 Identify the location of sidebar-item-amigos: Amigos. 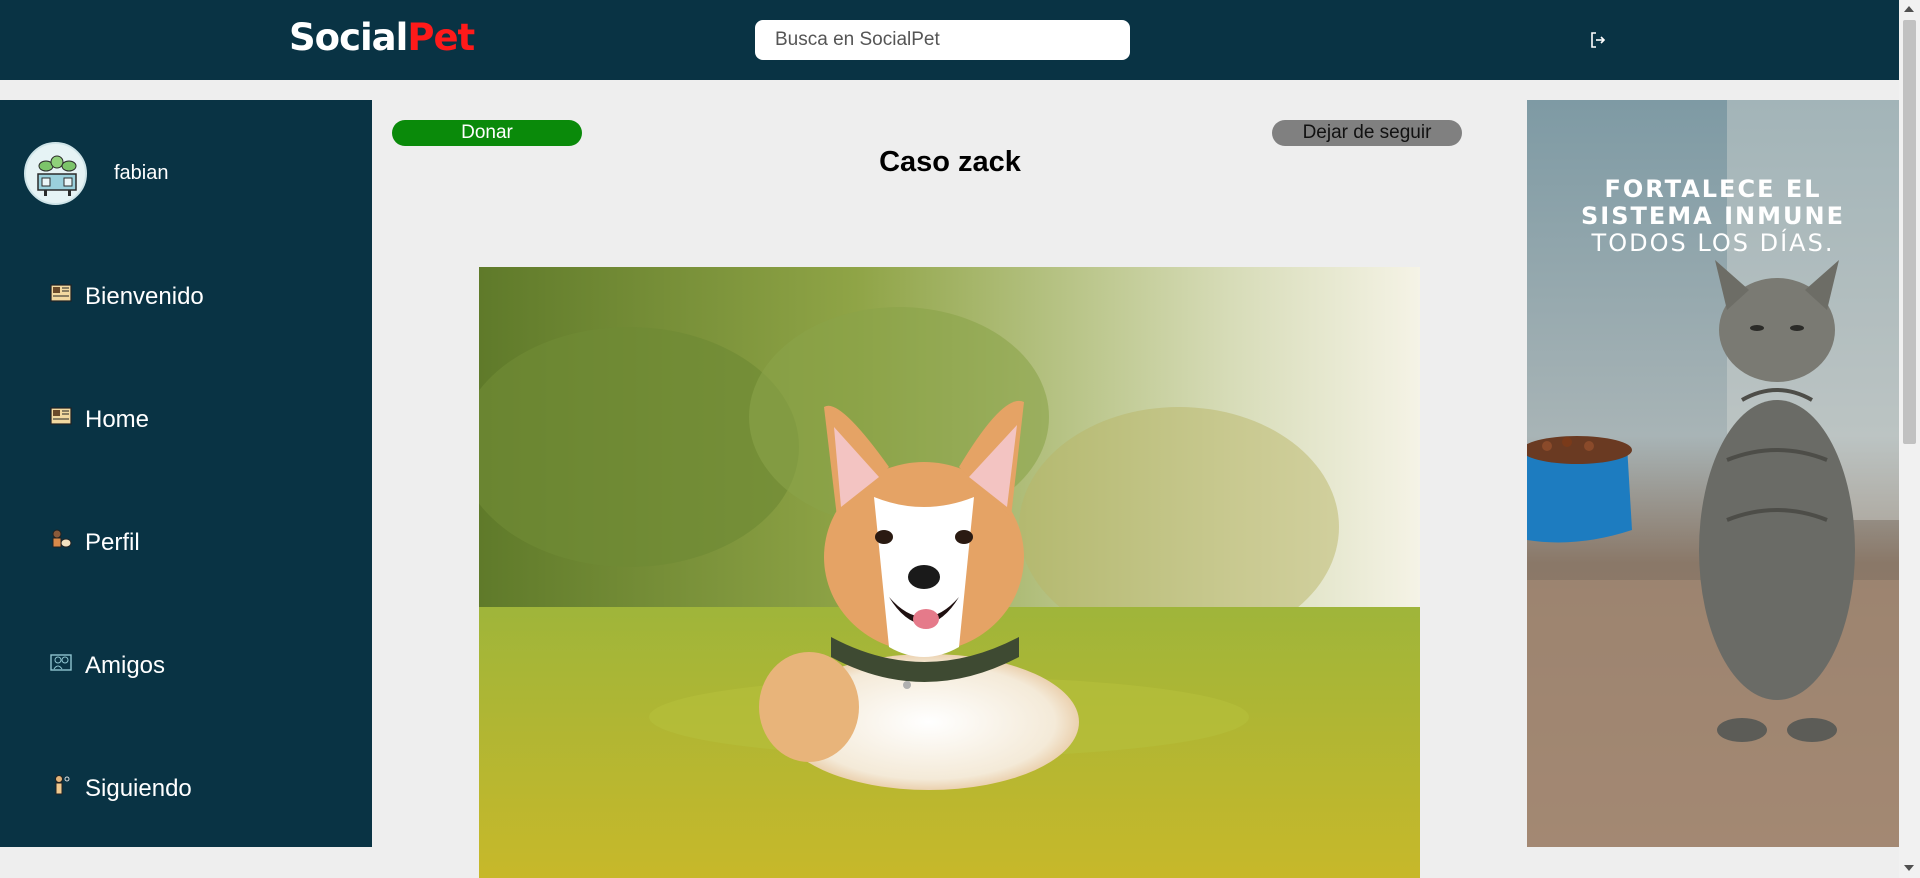
(107, 666).